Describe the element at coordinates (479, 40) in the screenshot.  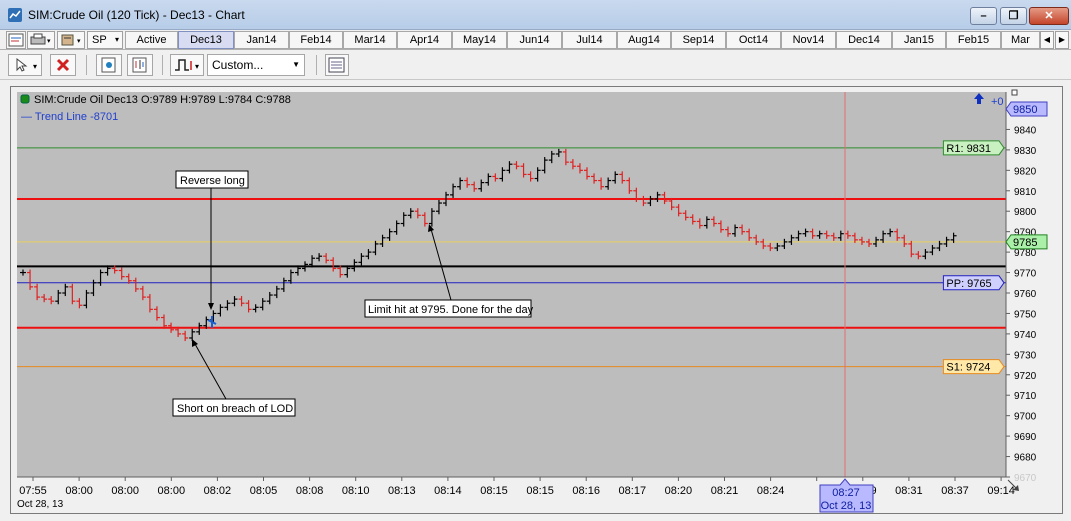
I see `tab-may14: May14` at that location.